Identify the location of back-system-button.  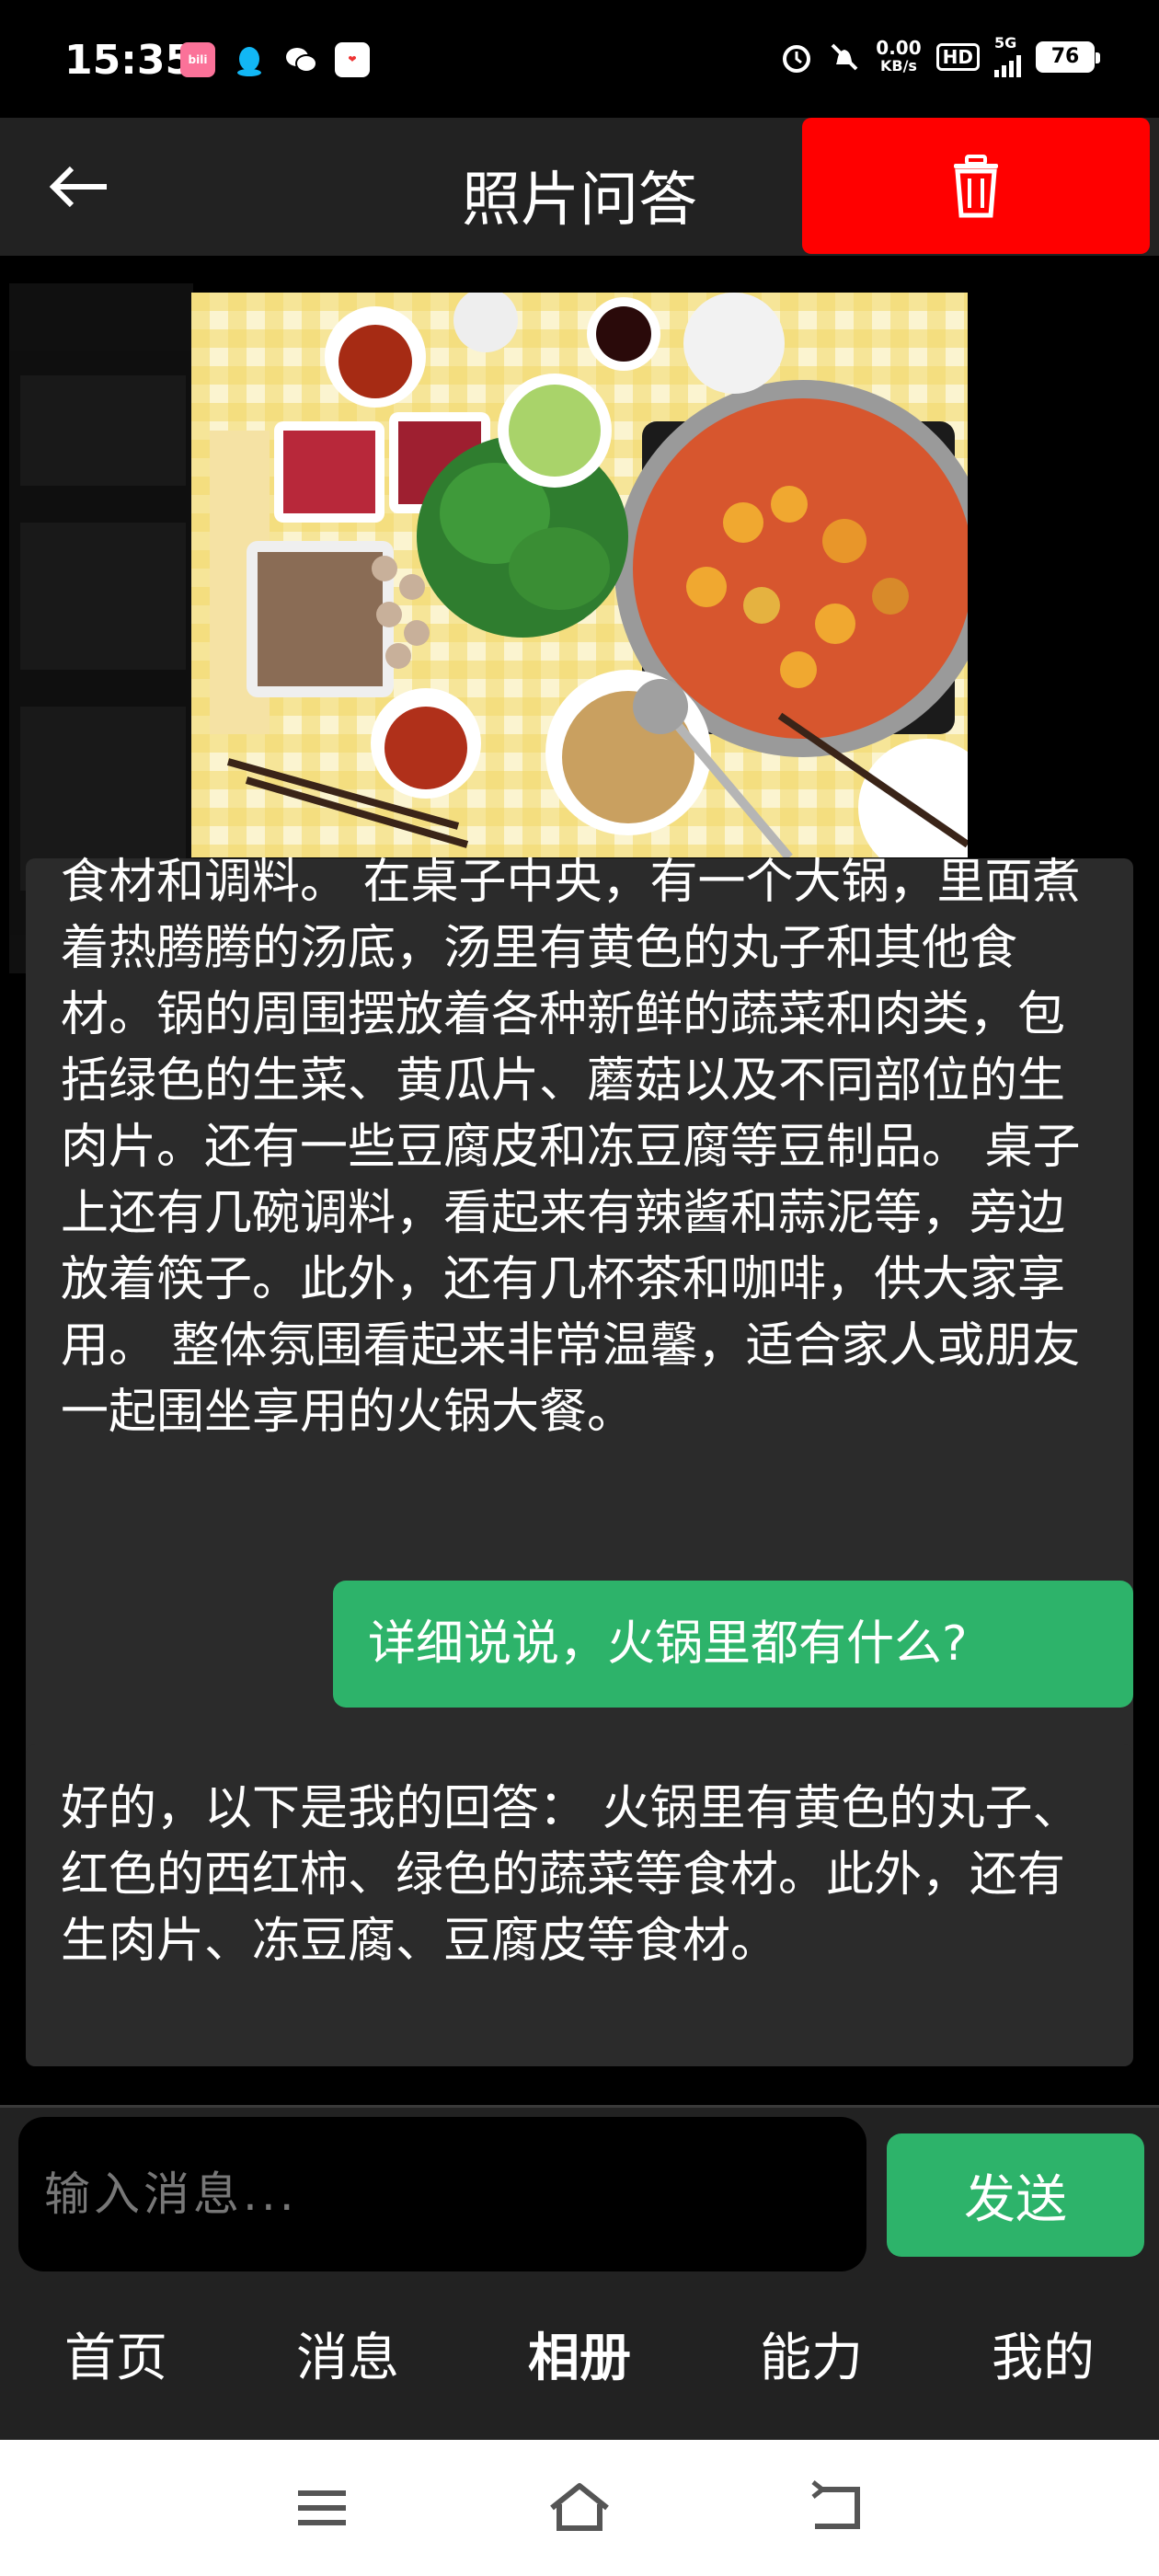
(837, 2508).